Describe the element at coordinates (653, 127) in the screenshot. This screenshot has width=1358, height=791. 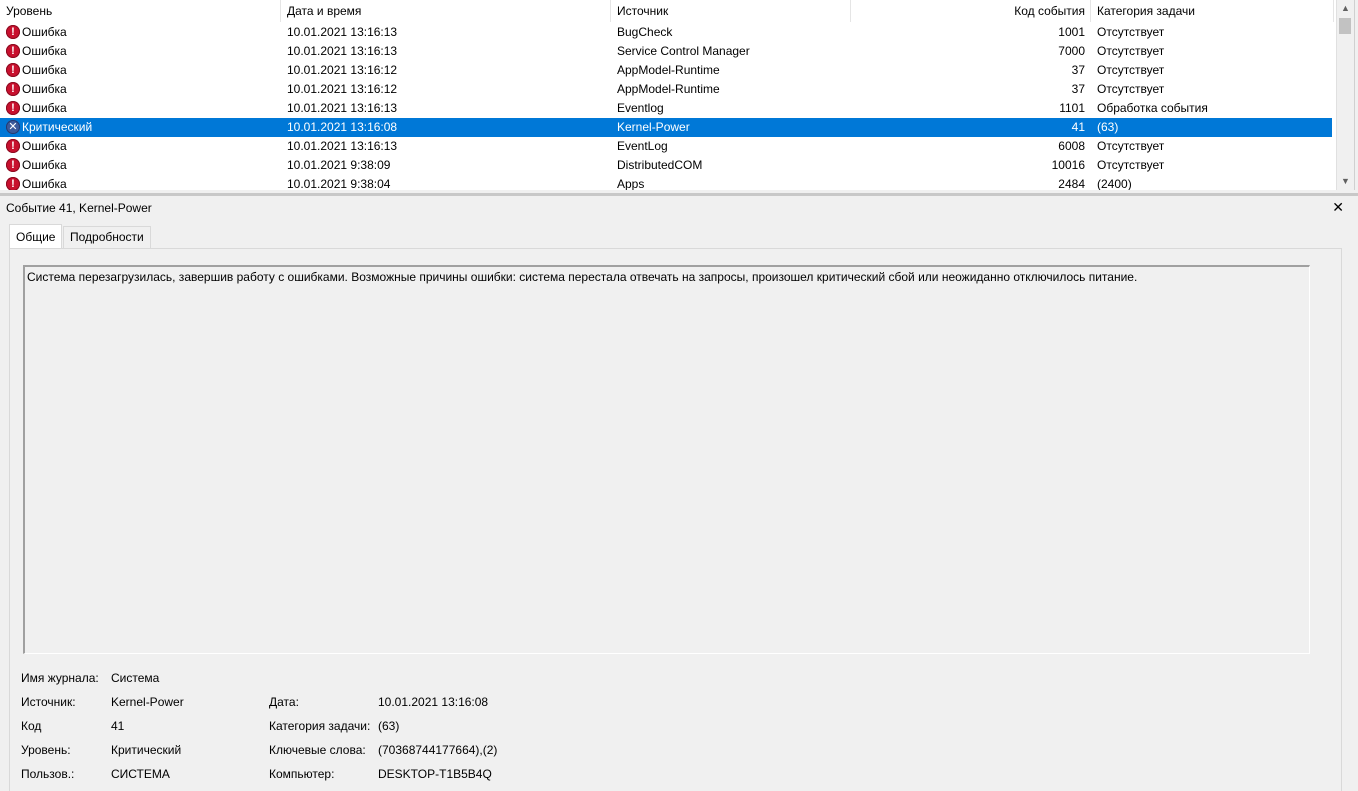
I see `row-source: Kernel-Power` at that location.